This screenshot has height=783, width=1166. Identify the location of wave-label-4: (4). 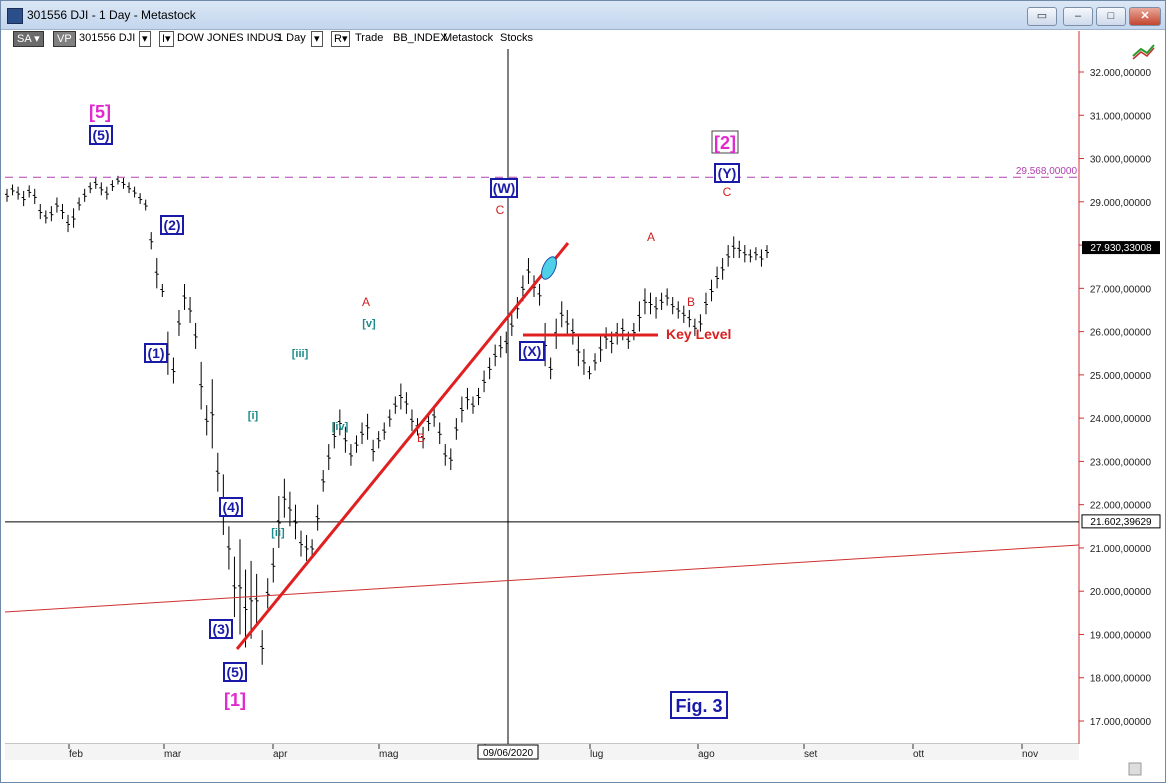
(230, 507).